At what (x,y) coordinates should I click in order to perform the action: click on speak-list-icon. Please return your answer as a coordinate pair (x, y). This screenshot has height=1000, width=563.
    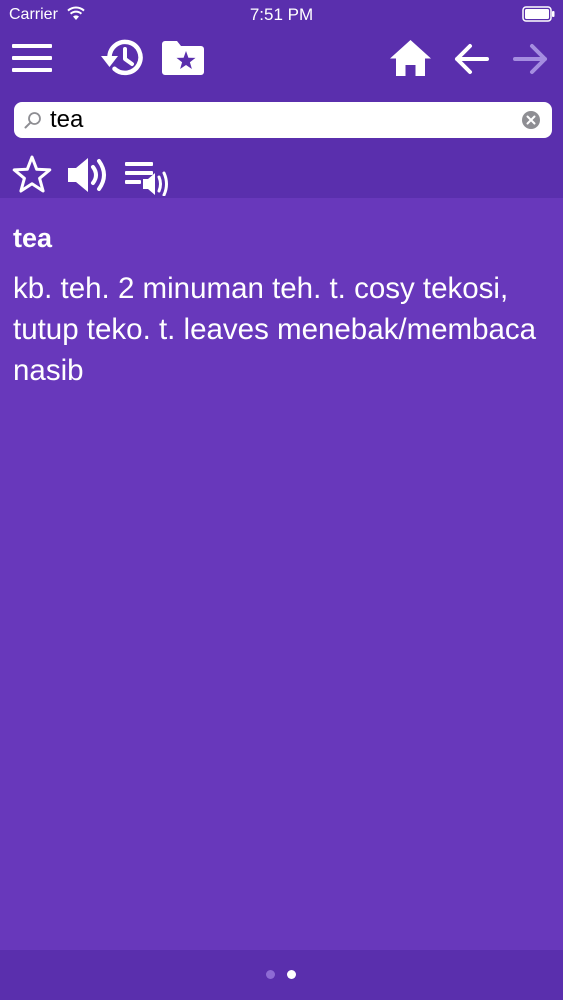
    Looking at the image, I should click on (148, 178).